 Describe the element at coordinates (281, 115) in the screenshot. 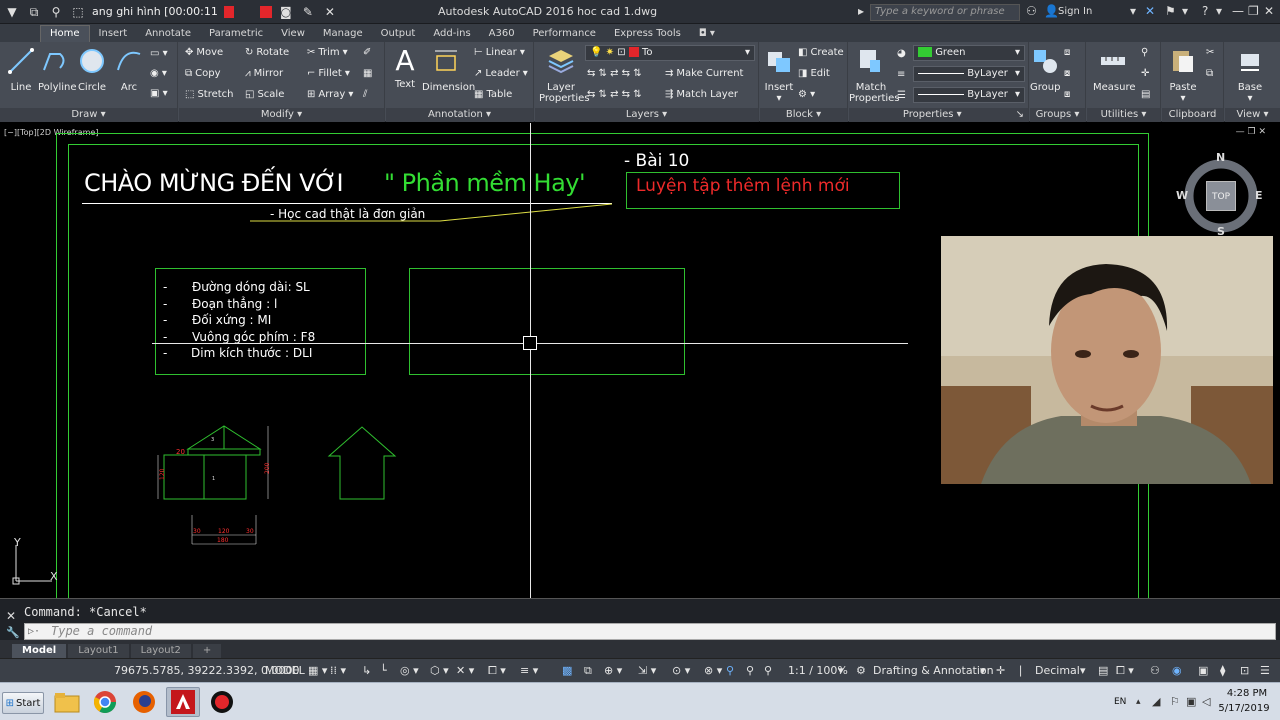

I see `modify-group-title: Modify ▾` at that location.